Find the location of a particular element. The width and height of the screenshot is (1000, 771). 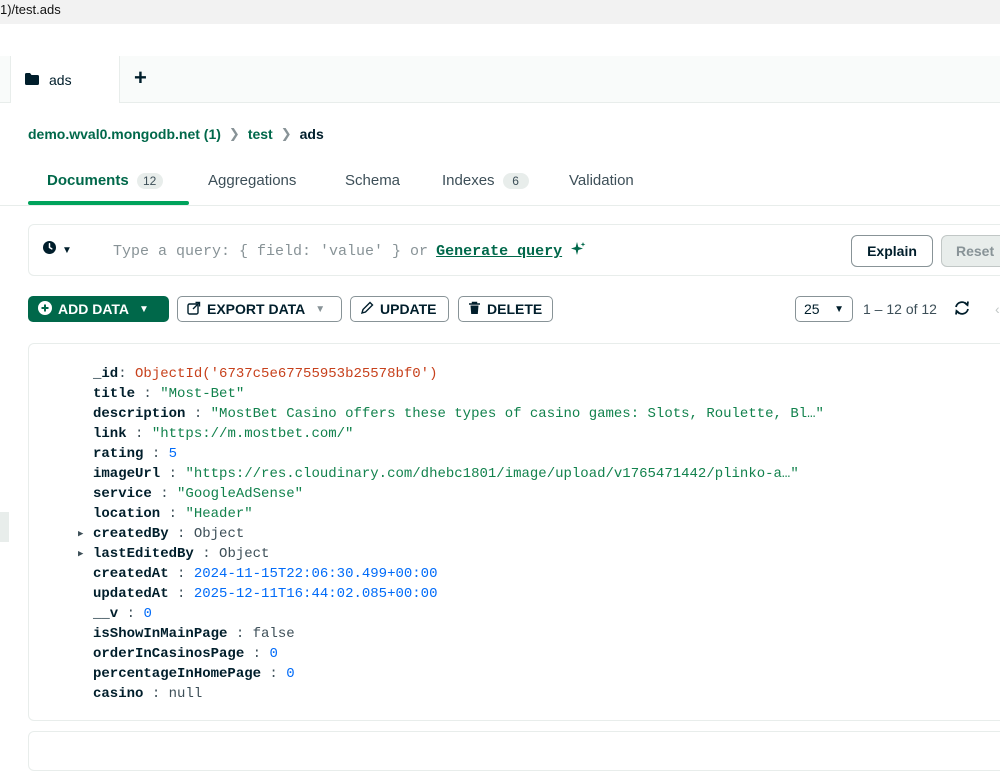

document-field: link : "https://m.mostbet.com/" is located at coordinates (458, 434).